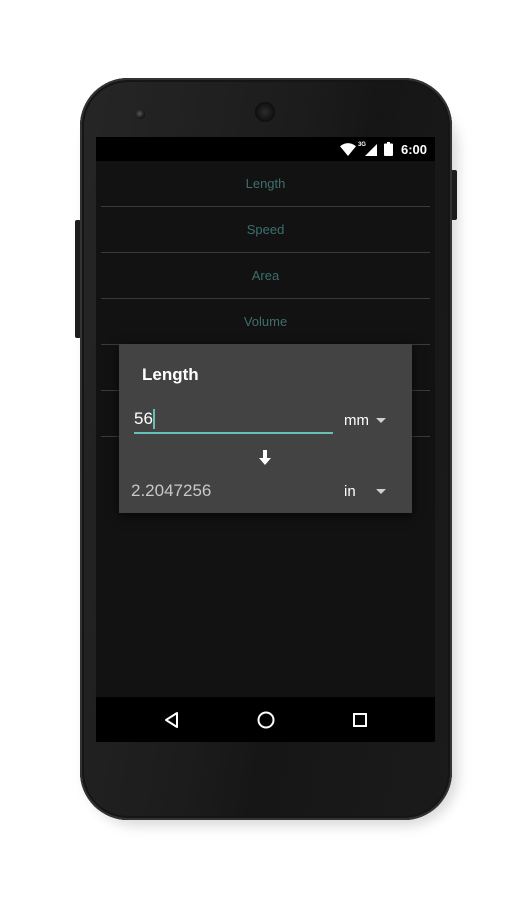 This screenshot has height=900, width=532. I want to click on text-cursor, so click(154, 419).